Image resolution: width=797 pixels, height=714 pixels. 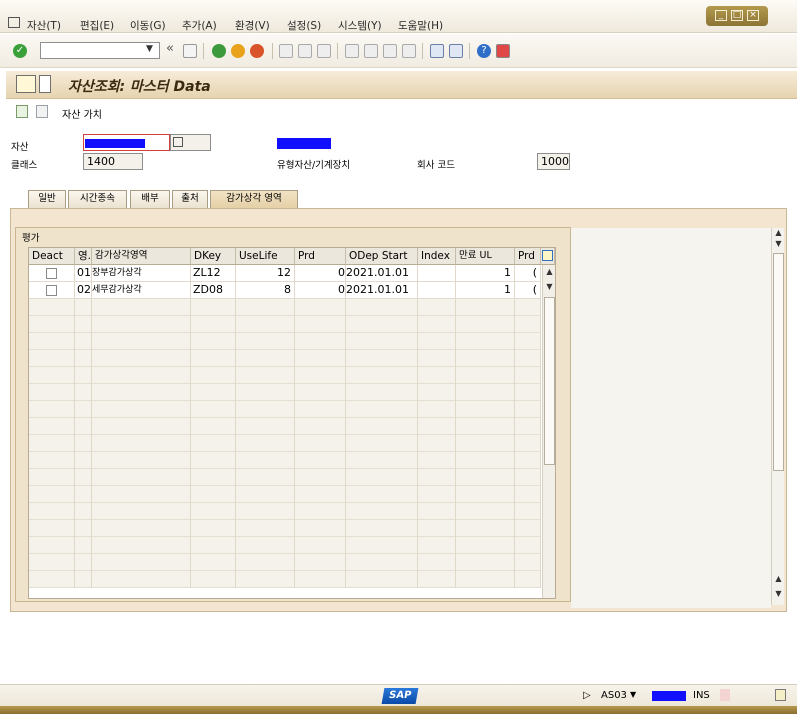 I want to click on panel-scroll-up-icon: ▲, so click(x=778, y=232).